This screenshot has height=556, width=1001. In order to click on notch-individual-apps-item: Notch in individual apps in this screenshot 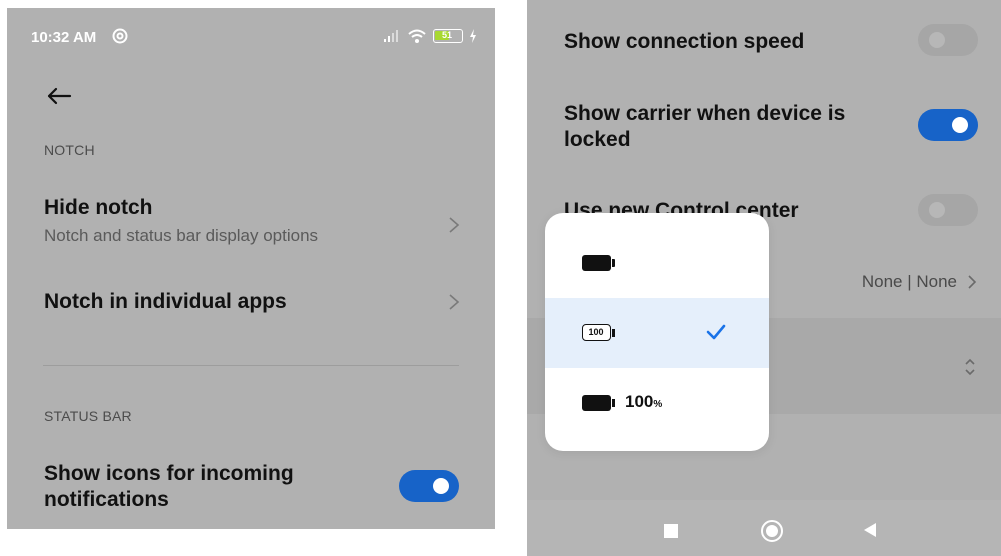, I will do `click(251, 304)`.